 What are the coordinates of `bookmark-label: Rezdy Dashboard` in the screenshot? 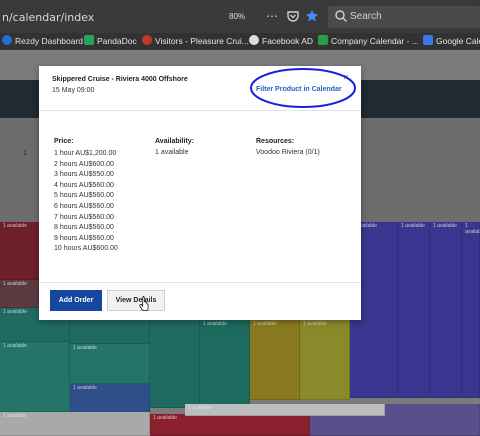 It's located at (49, 41).